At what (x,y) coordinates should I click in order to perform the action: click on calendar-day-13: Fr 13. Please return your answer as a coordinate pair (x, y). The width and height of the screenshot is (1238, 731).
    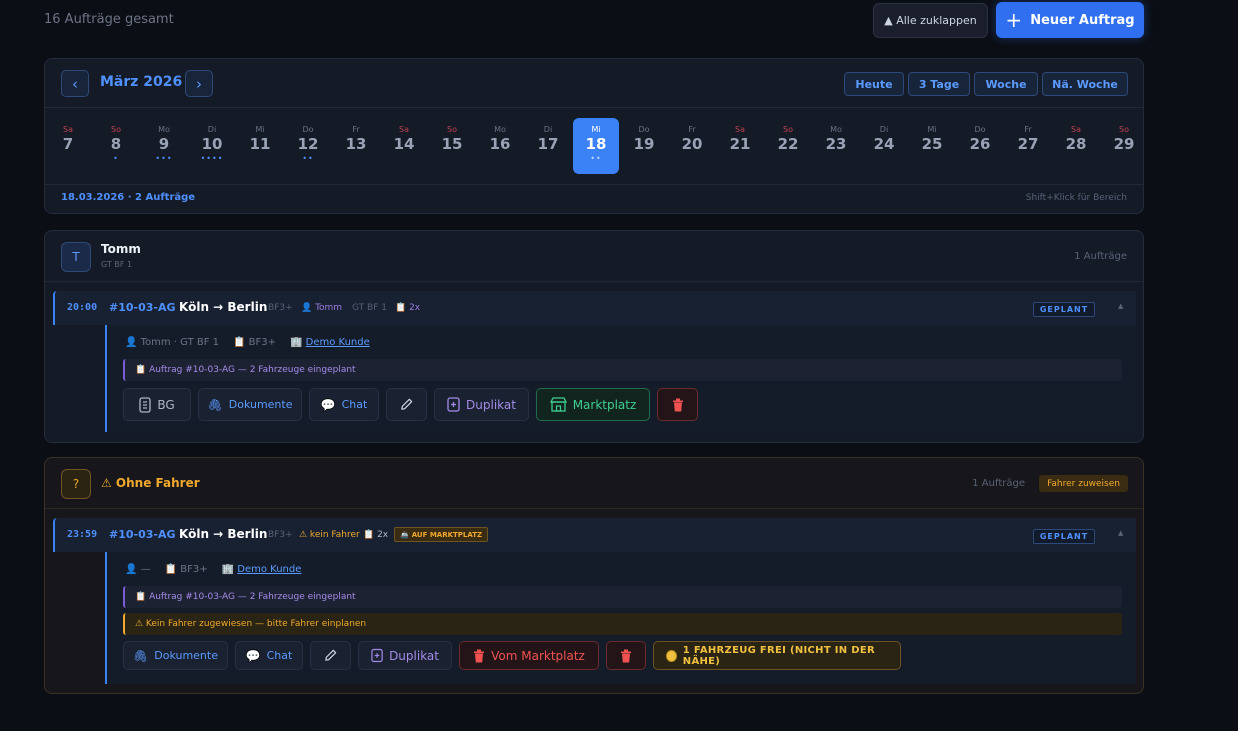
    Looking at the image, I should click on (356, 146).